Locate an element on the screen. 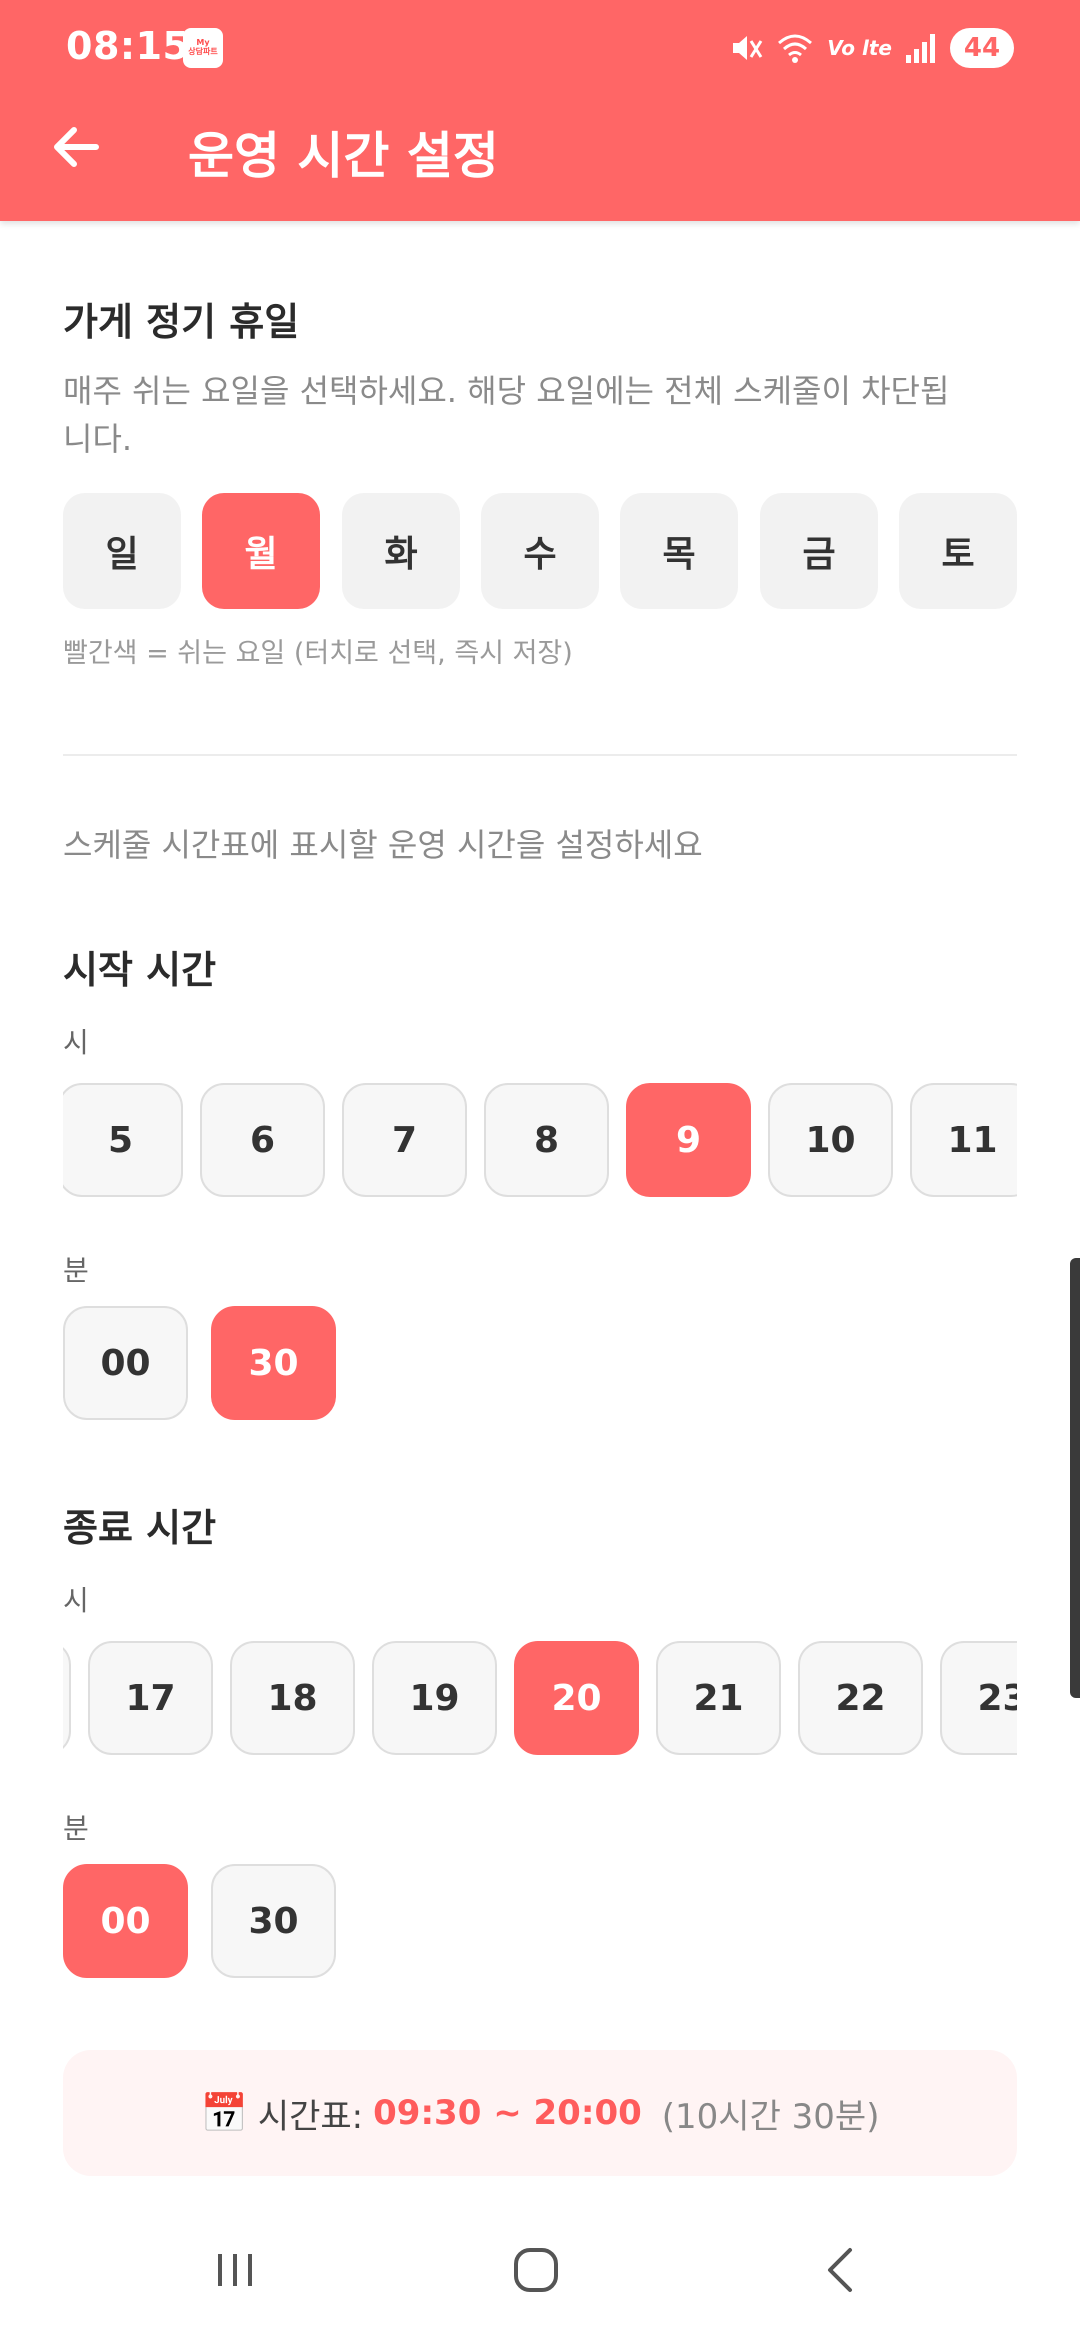 Image resolution: width=1080 pixels, height=2340 pixels. signal-icon is located at coordinates (921, 48).